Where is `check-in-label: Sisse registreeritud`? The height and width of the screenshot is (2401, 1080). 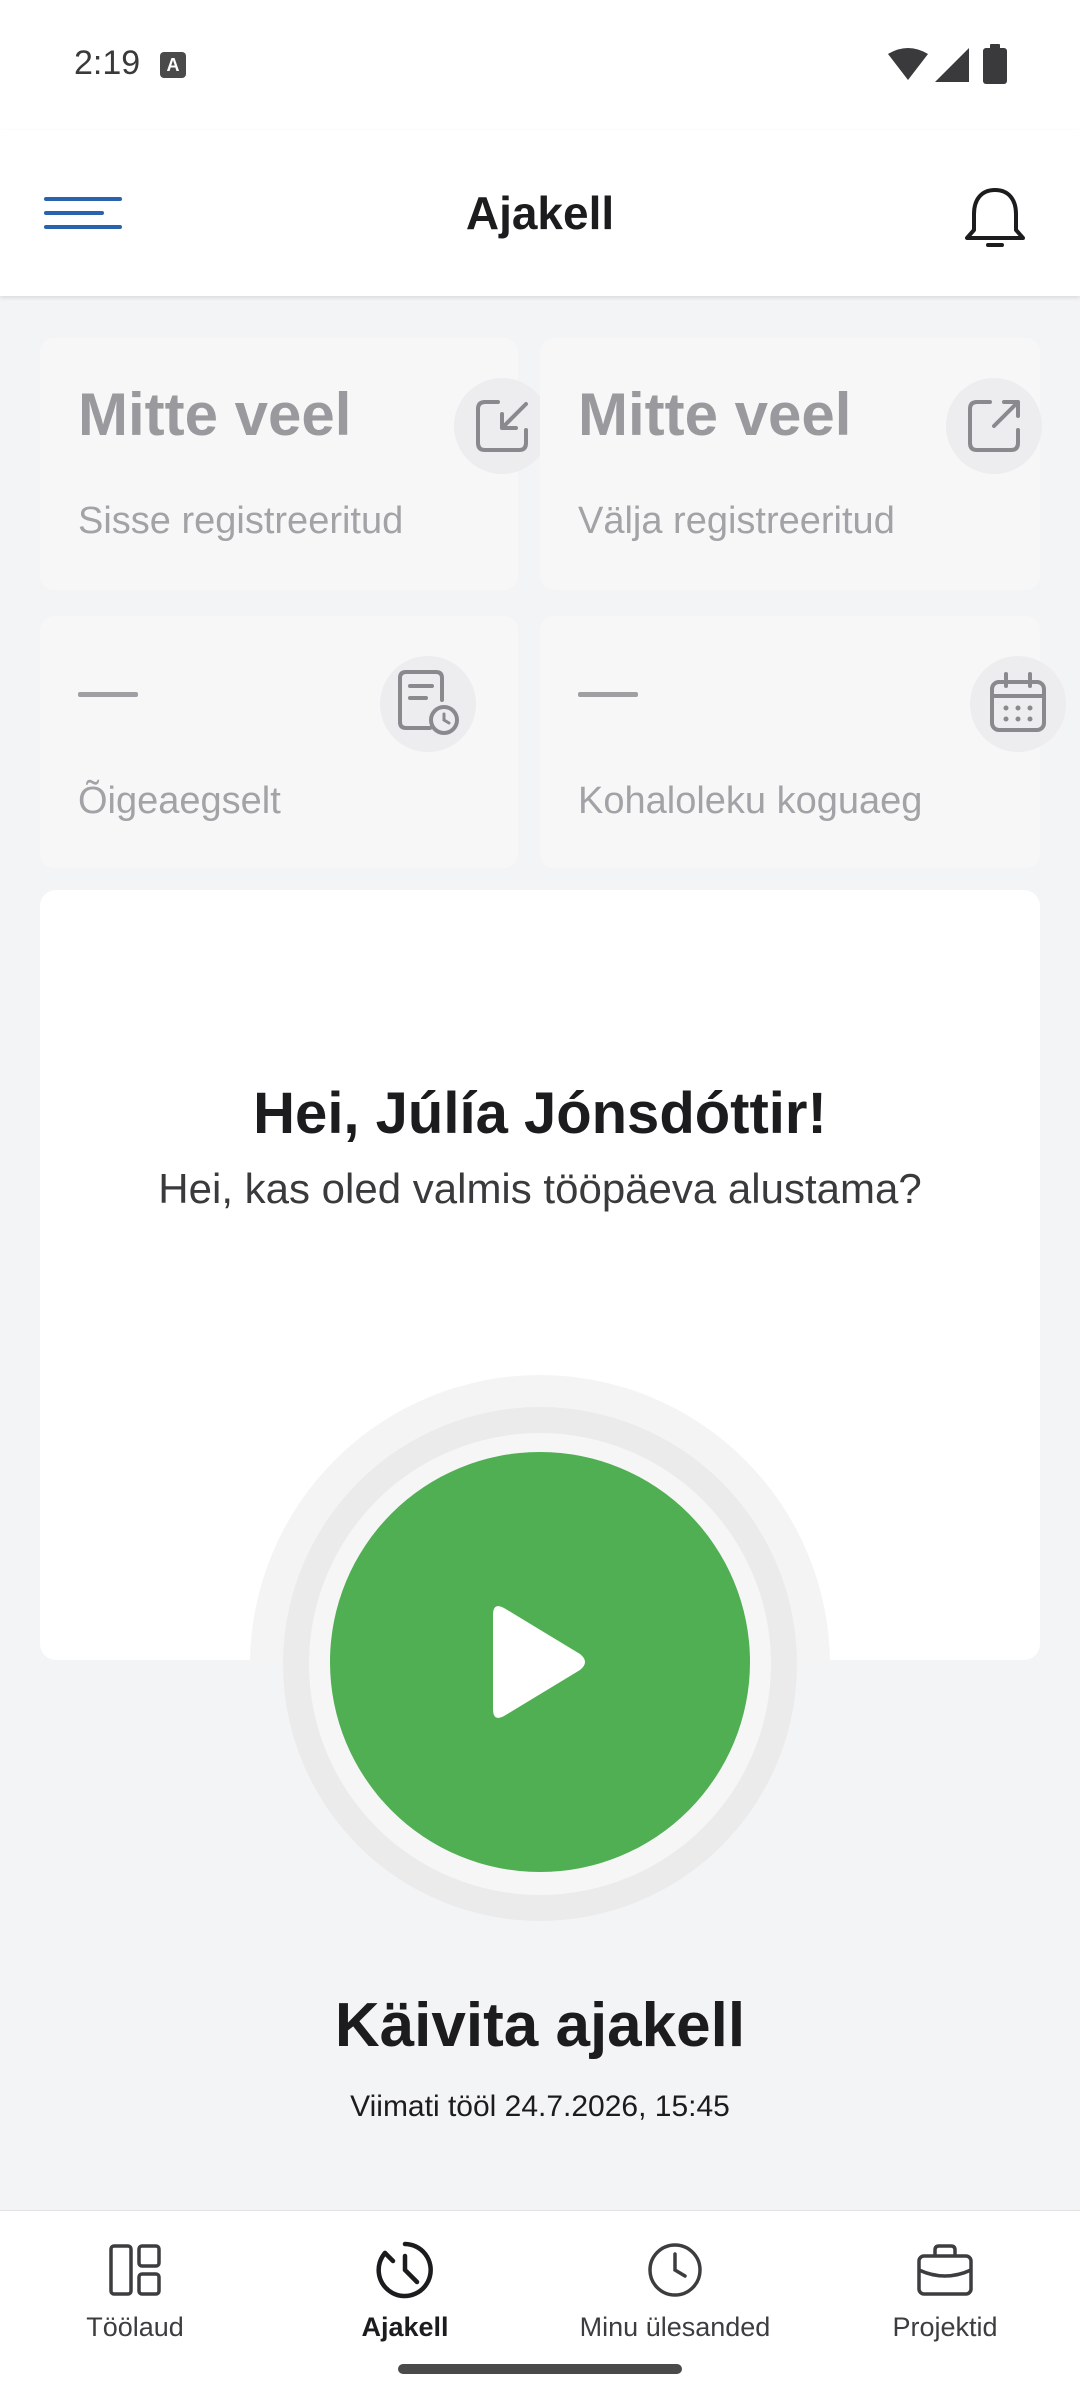 check-in-label: Sisse registreeritud is located at coordinates (241, 521).